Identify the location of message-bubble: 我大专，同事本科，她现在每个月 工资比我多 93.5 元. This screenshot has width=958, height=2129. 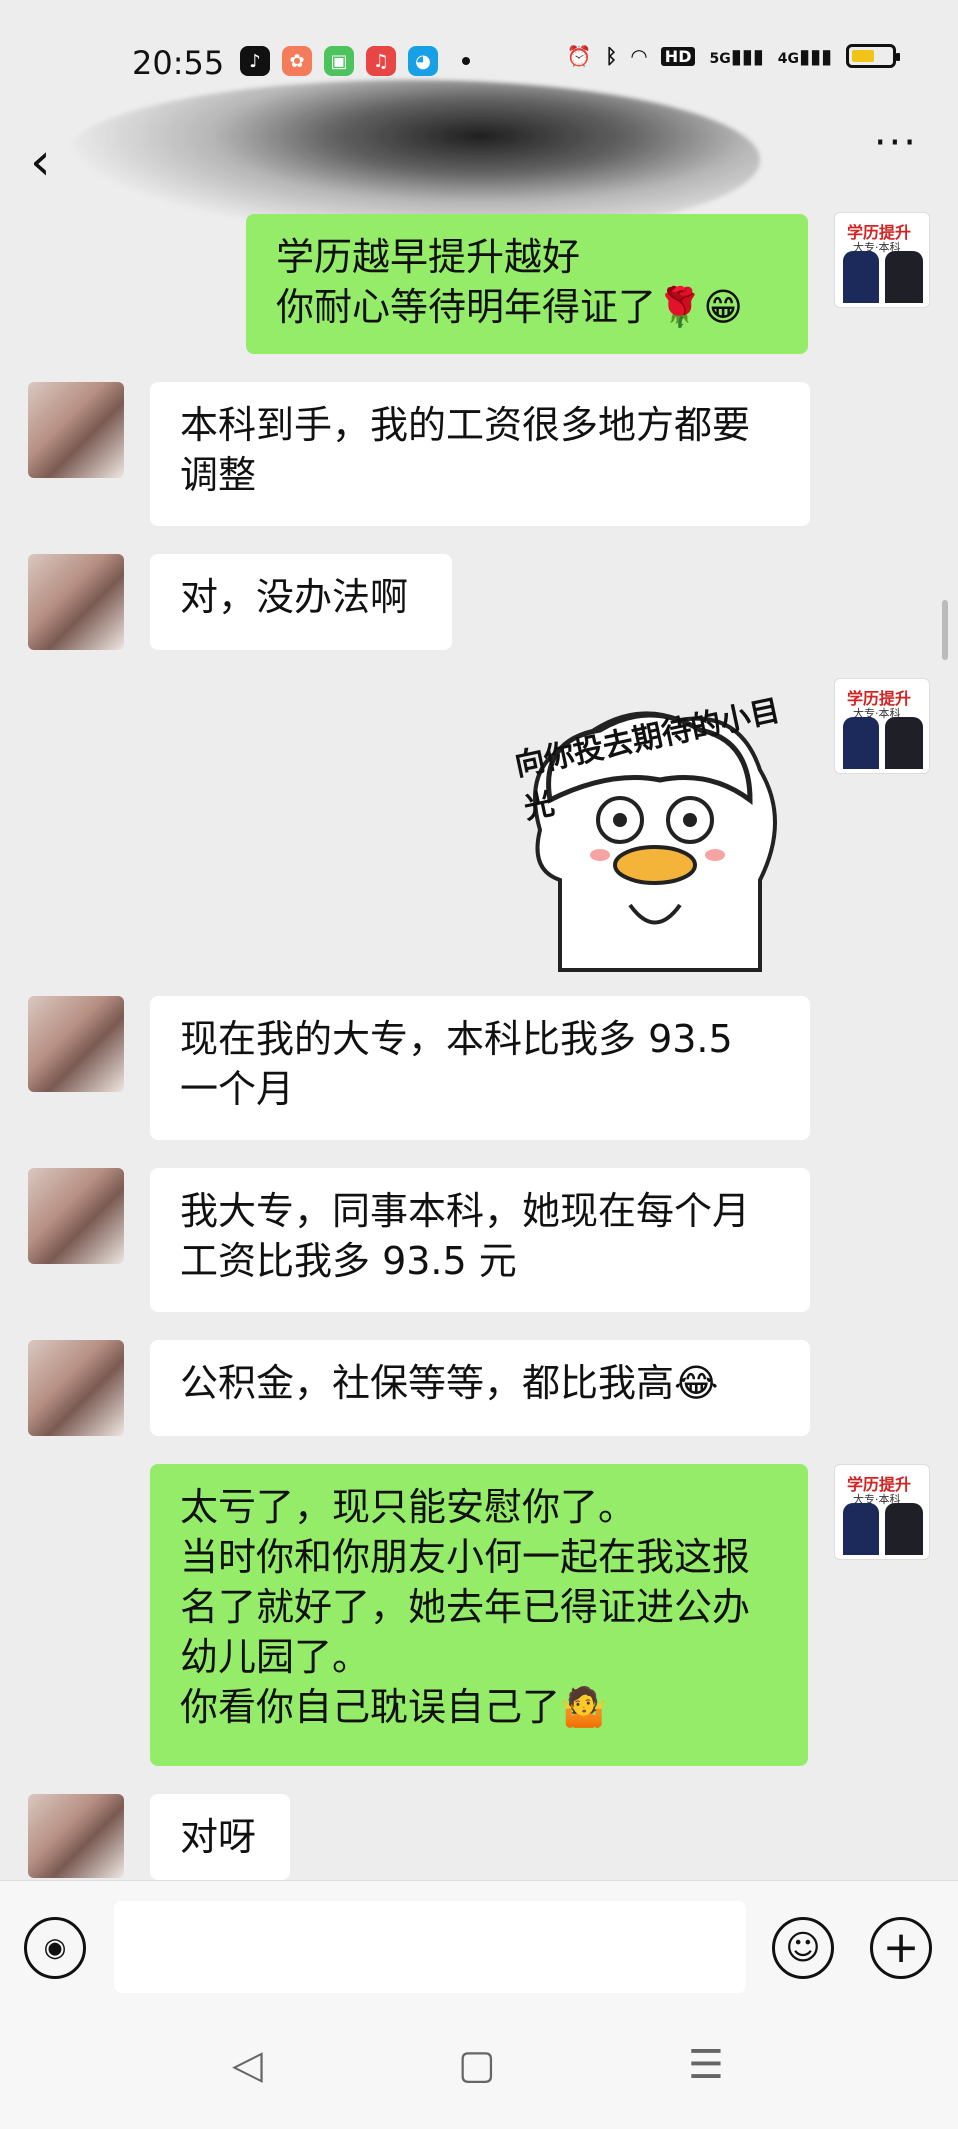
(480, 1240).